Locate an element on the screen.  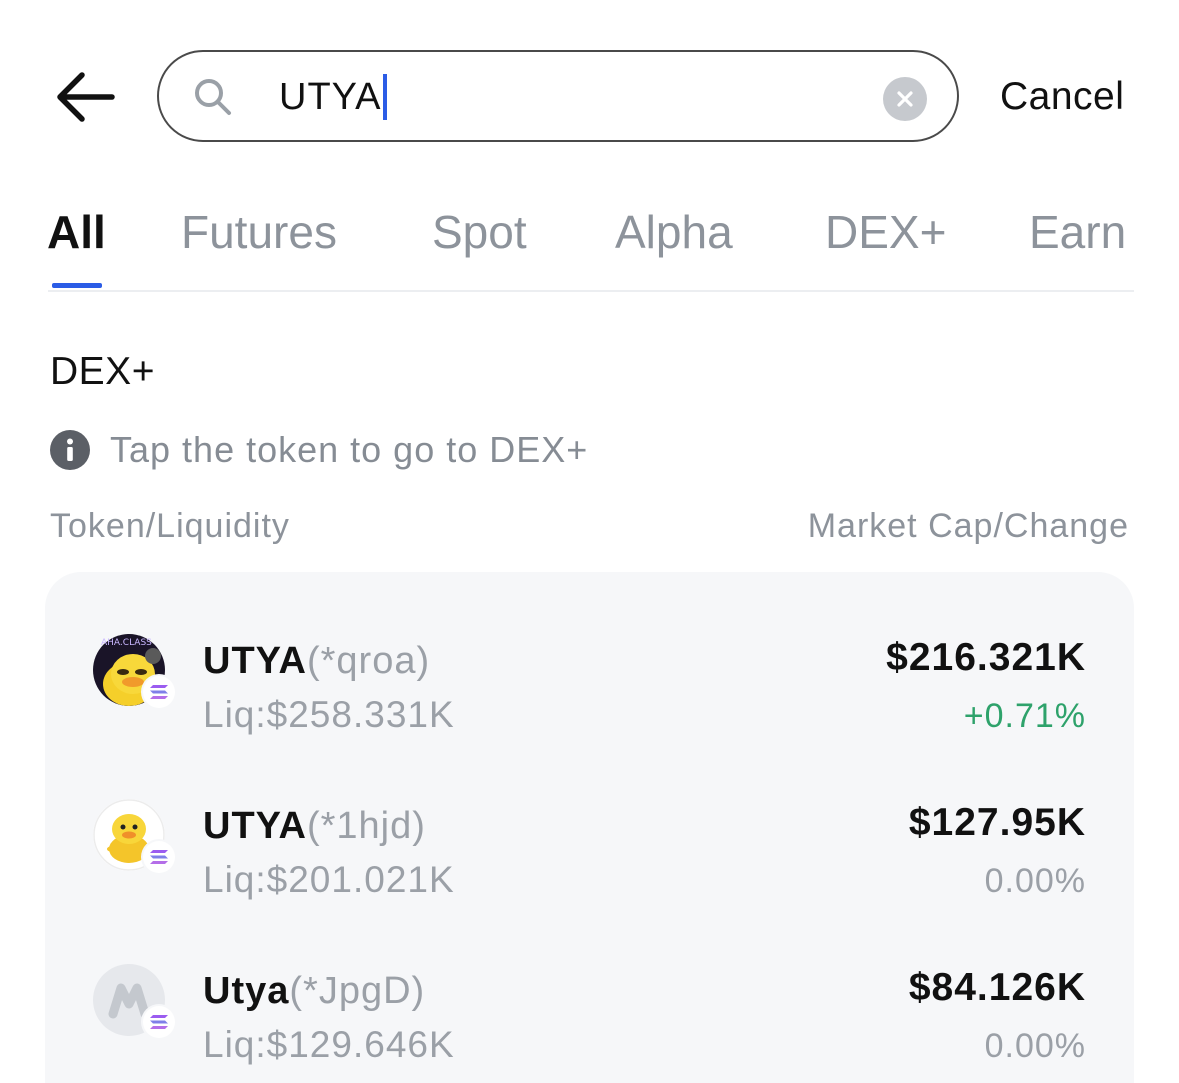
arrow-left-icon is located at coordinates (86, 97).